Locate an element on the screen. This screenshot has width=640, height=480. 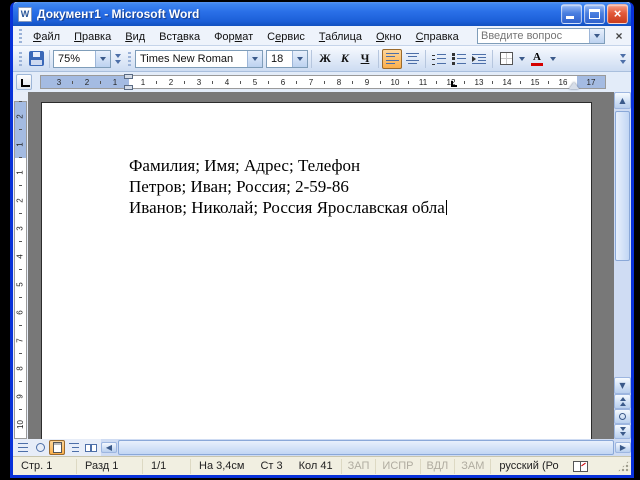
view-buttons is located at coordinates (57, 447).